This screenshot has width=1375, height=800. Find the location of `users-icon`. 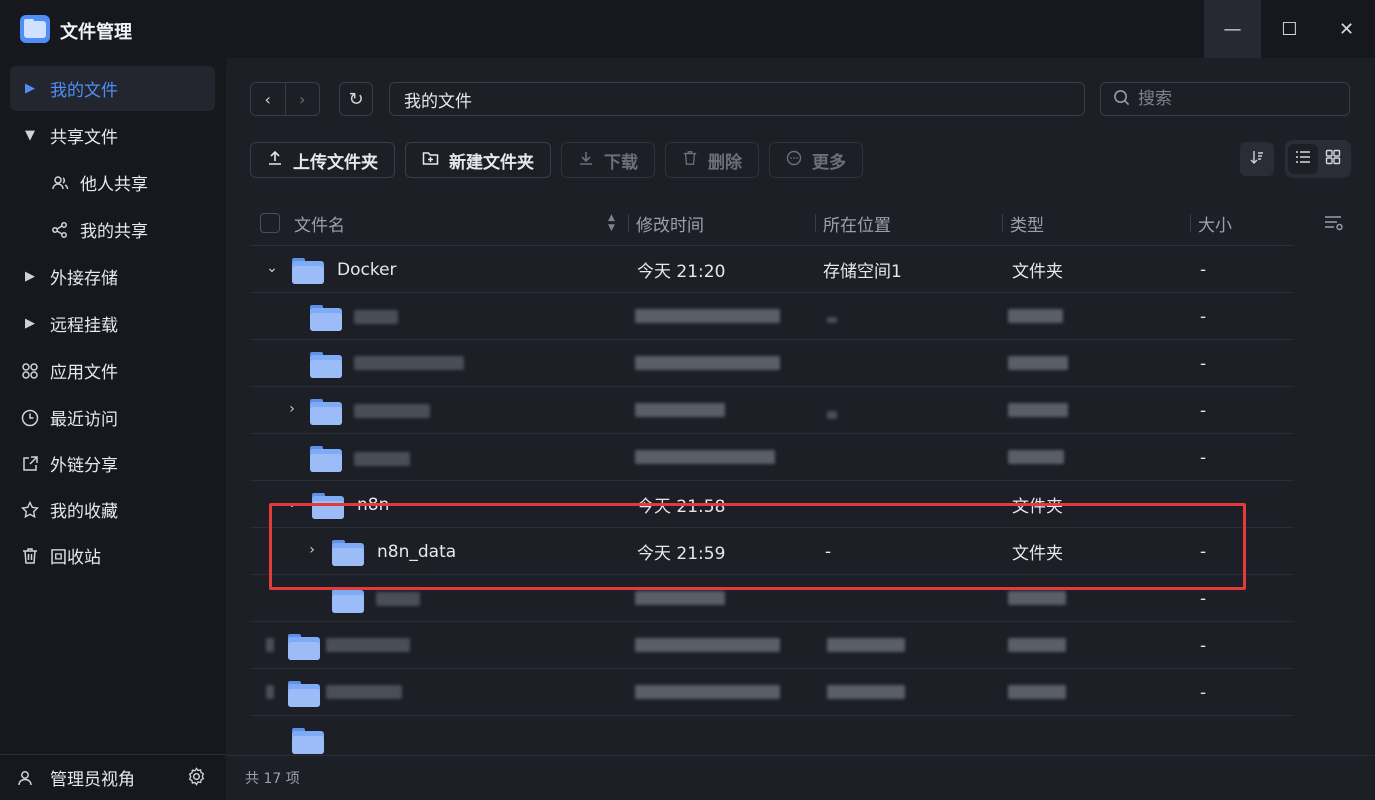

users-icon is located at coordinates (60, 183).